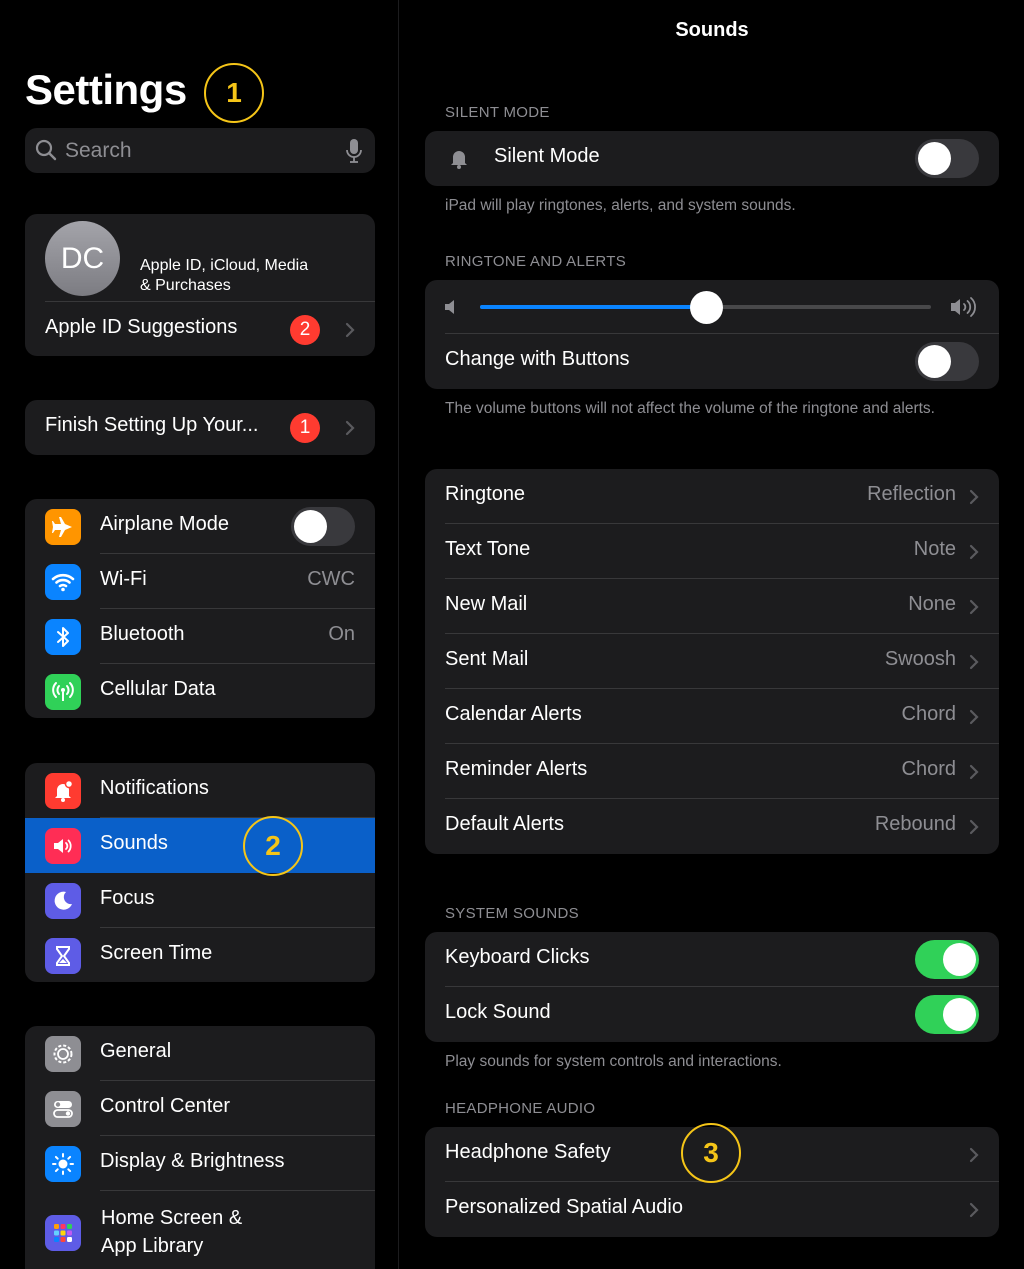 Image resolution: width=1024 pixels, height=1269 pixels. I want to click on tone-row-new-mail: New Mail None, so click(712, 606).